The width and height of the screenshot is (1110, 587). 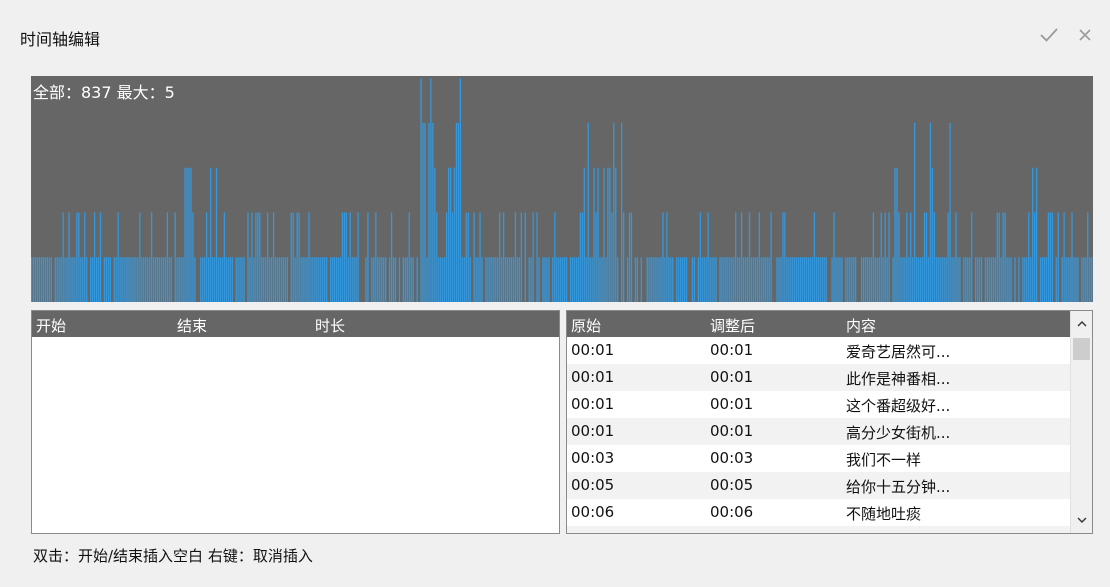 What do you see at coordinates (1081, 324) in the screenshot?
I see `chevron-up-icon` at bounding box center [1081, 324].